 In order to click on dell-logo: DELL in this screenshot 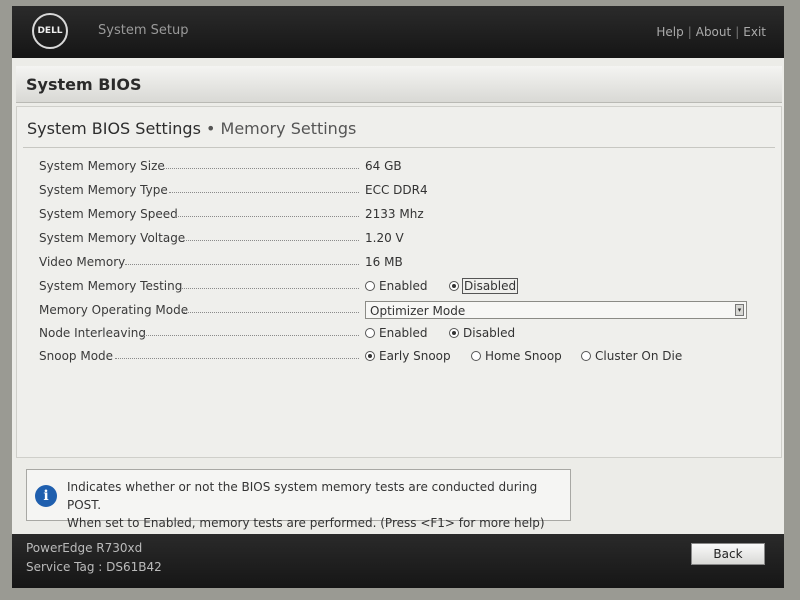, I will do `click(50, 31)`.